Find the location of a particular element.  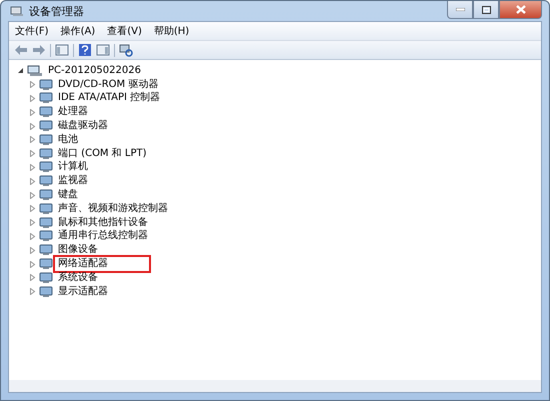

collapse-arrow-icon is located at coordinates (20, 70).